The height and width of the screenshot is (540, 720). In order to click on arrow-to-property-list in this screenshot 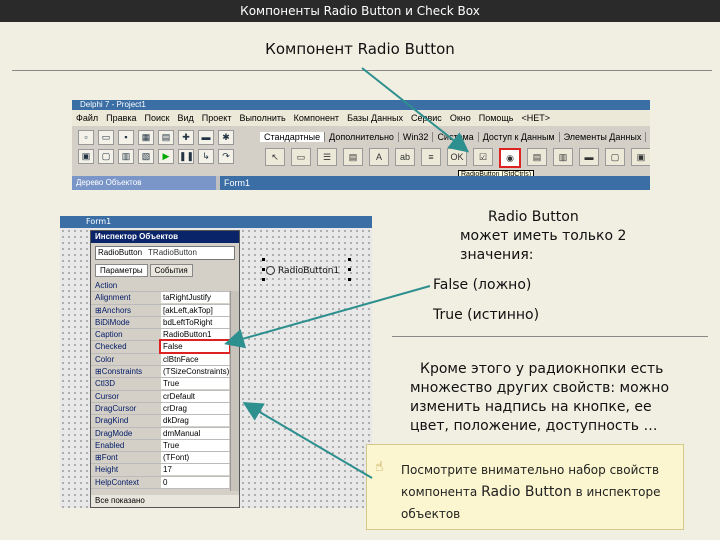, I will do `click(307, 440)`.